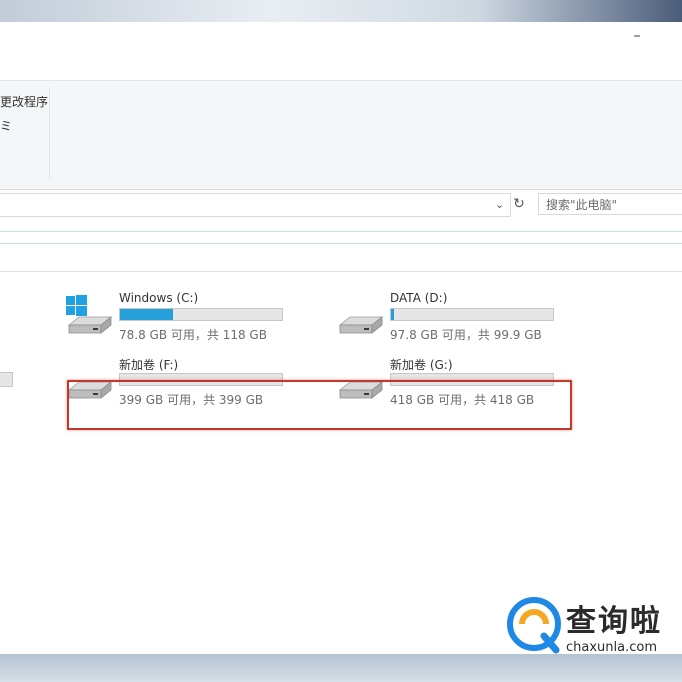 The height and width of the screenshot is (682, 682). I want to click on highlight-box, so click(319, 405).